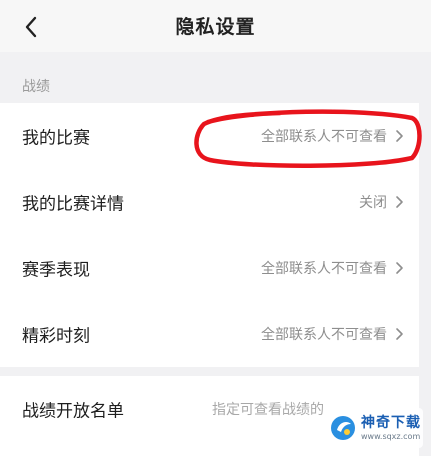 The height and width of the screenshot is (456, 431). I want to click on watermark: 神奇下载 www.sqxz.com, so click(375, 428).